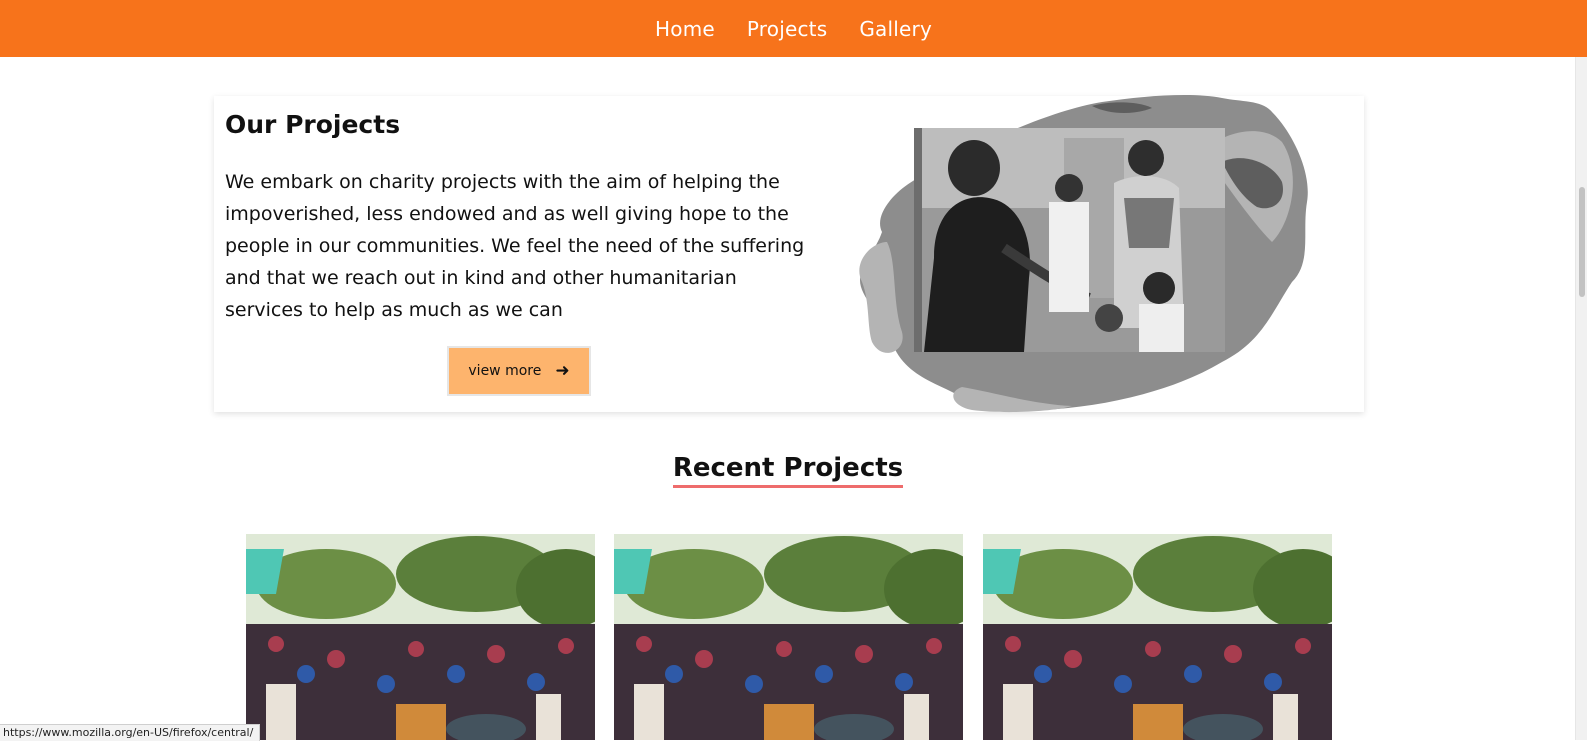 The width and height of the screenshot is (1587, 741). Describe the element at coordinates (562, 370) in the screenshot. I see `arrow-right-icon: ➜` at that location.